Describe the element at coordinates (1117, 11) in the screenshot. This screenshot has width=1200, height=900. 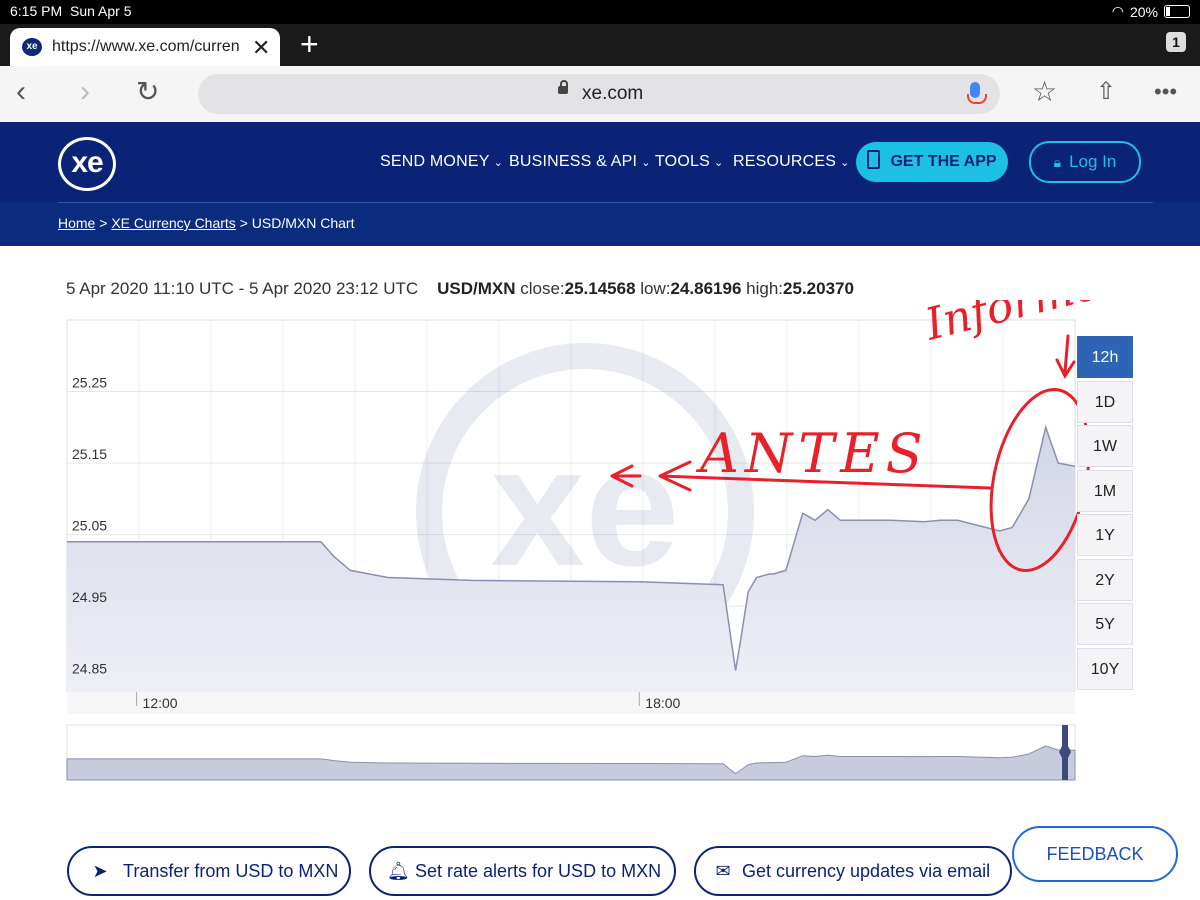
I see `wifi-icon: ◠` at that location.